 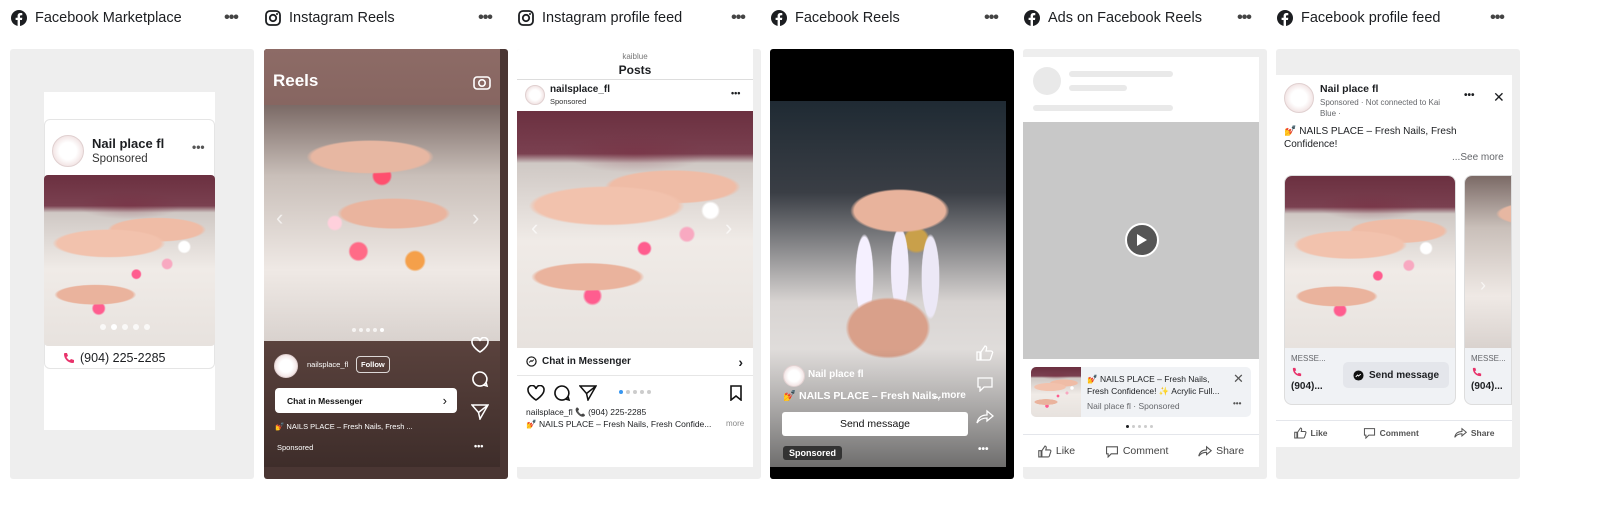 I want to click on facebook-icon, so click(x=19, y=18).